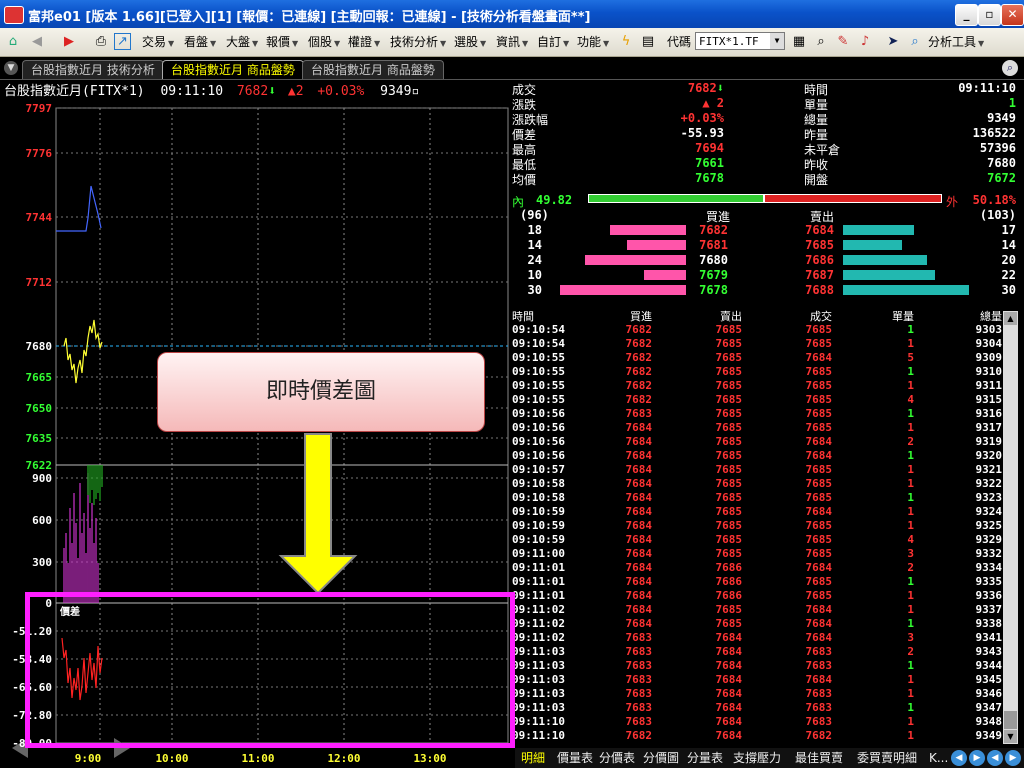  What do you see at coordinates (757, 456) in the screenshot?
I see `tick-row: 09:10:56 7684 7685 7684 1 9320` at bounding box center [757, 456].